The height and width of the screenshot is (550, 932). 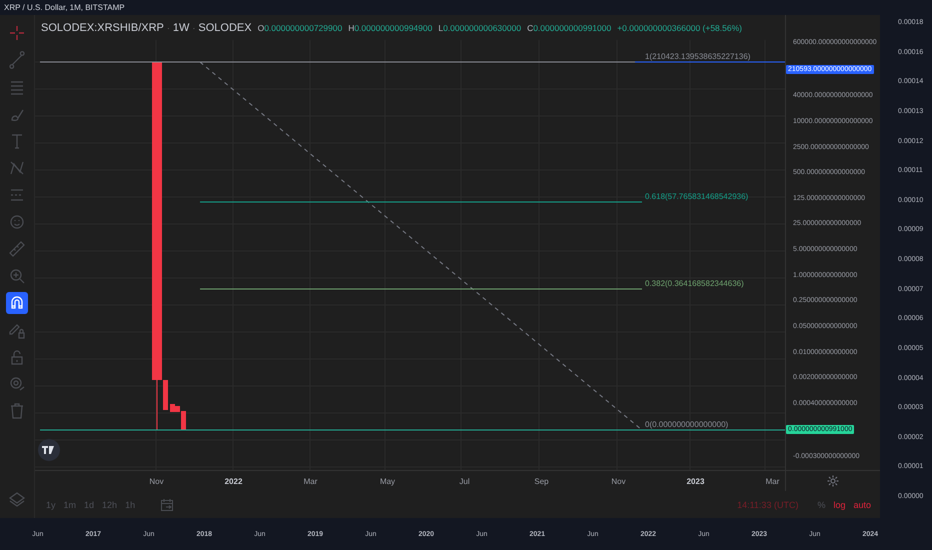 What do you see at coordinates (17, 384) in the screenshot?
I see `eye-icon` at bounding box center [17, 384].